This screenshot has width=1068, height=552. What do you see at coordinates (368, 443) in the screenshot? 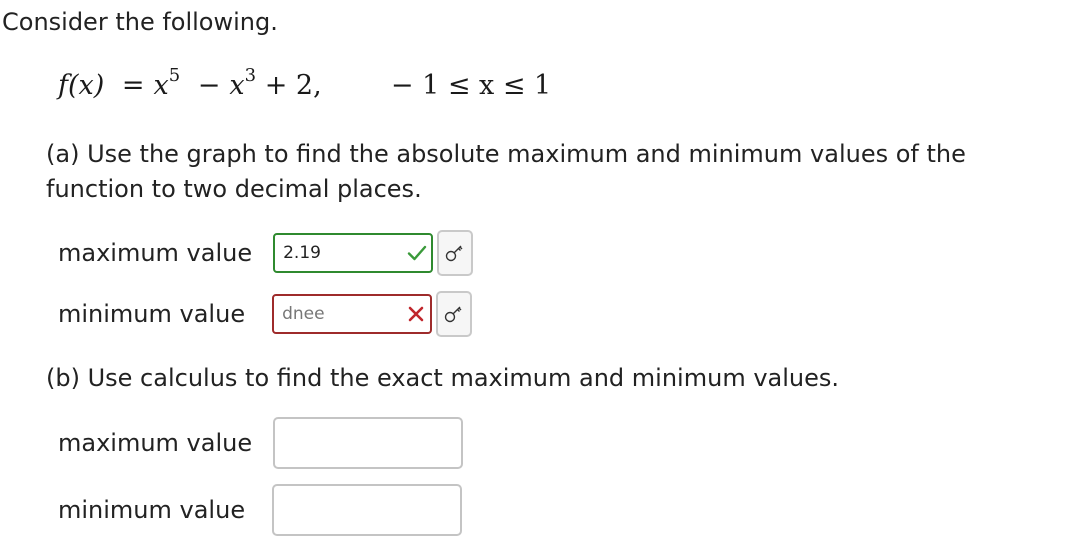
I see `part-b-max-input` at bounding box center [368, 443].